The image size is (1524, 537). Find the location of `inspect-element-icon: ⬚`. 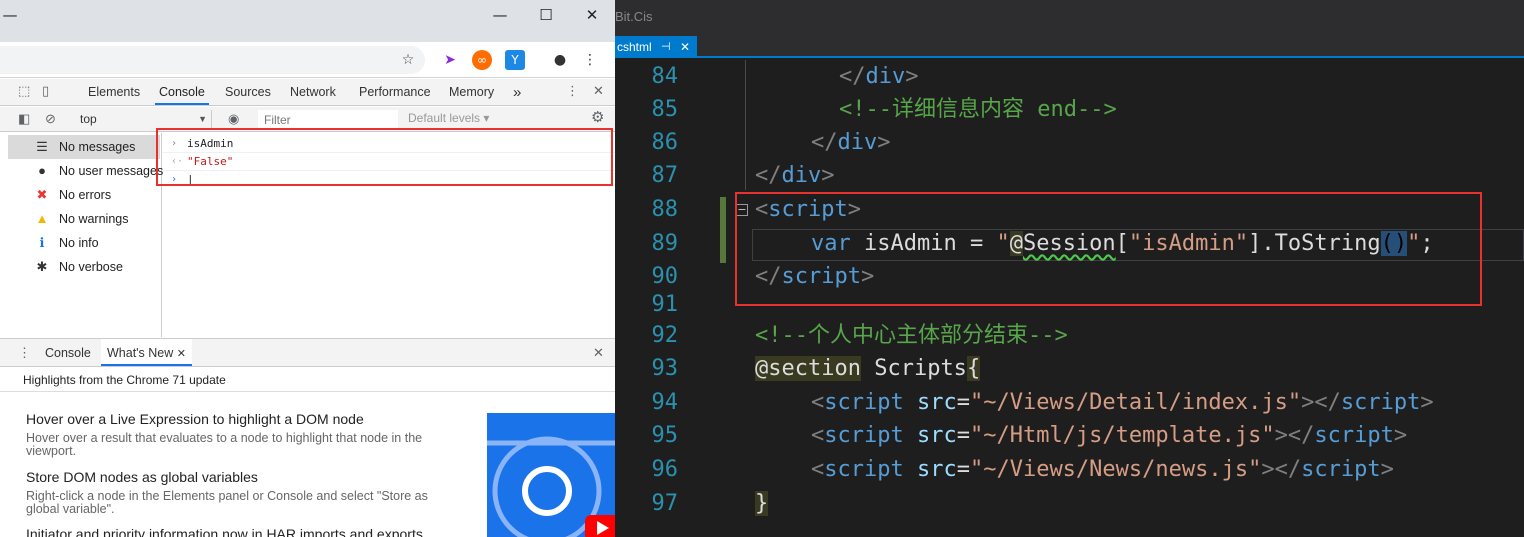

inspect-element-icon: ⬚ is located at coordinates (24, 92).